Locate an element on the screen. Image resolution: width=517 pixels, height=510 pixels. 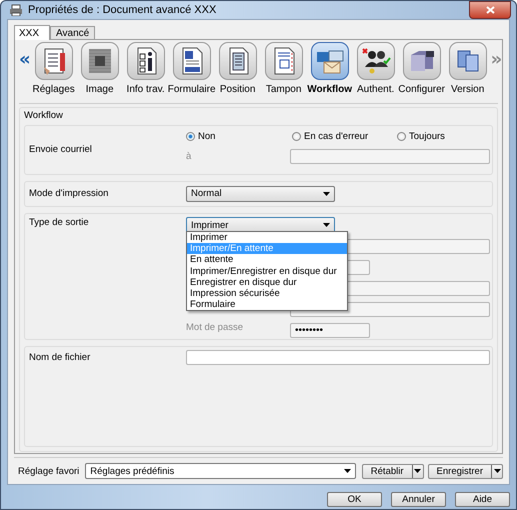
radio-label: Toujours is located at coordinates (427, 136).